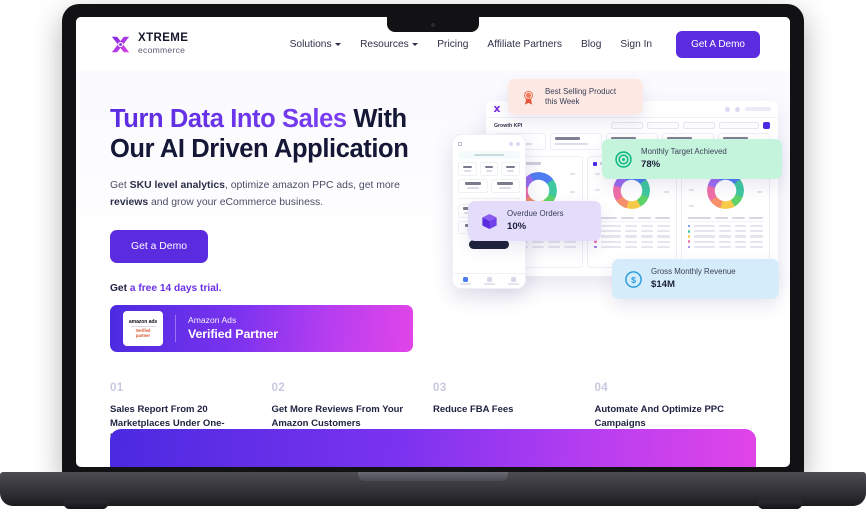 The image size is (866, 528). Describe the element at coordinates (636, 44) in the screenshot. I see `nav-item-sign-in: Sign In` at that location.